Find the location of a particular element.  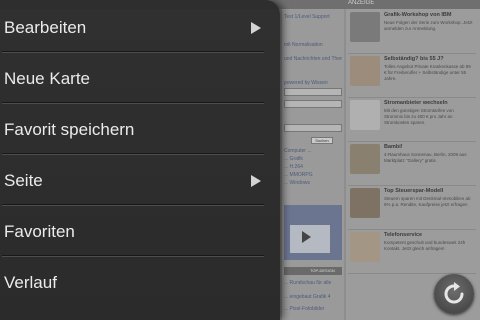

menu-item-label: Seite is located at coordinates (23, 180).